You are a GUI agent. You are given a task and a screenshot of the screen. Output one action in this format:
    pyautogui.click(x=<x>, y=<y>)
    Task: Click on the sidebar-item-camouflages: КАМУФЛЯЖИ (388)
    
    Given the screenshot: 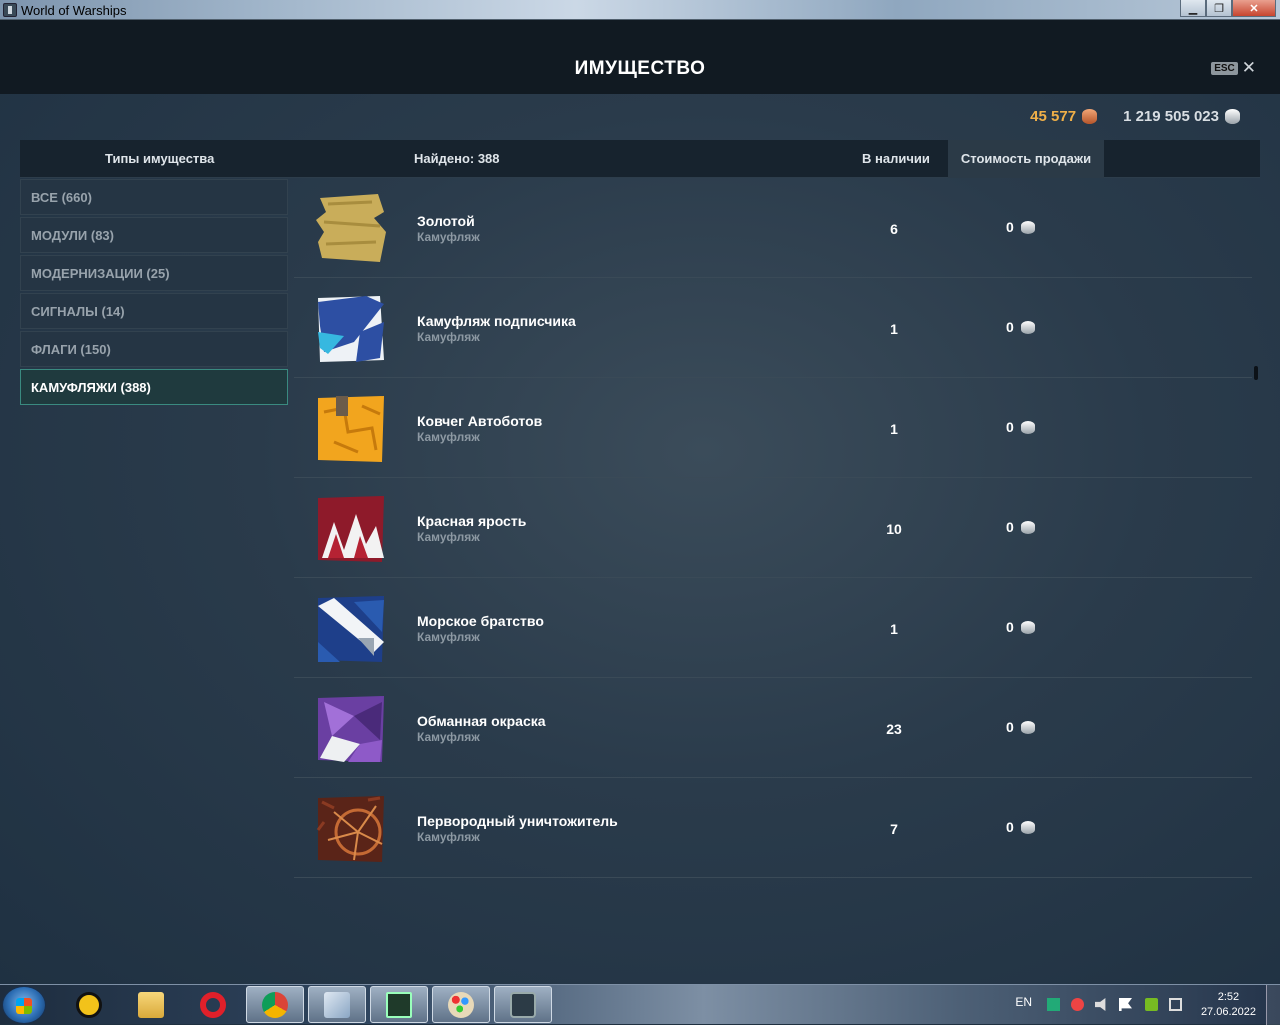 What is the action you would take?
    pyautogui.click(x=154, y=387)
    